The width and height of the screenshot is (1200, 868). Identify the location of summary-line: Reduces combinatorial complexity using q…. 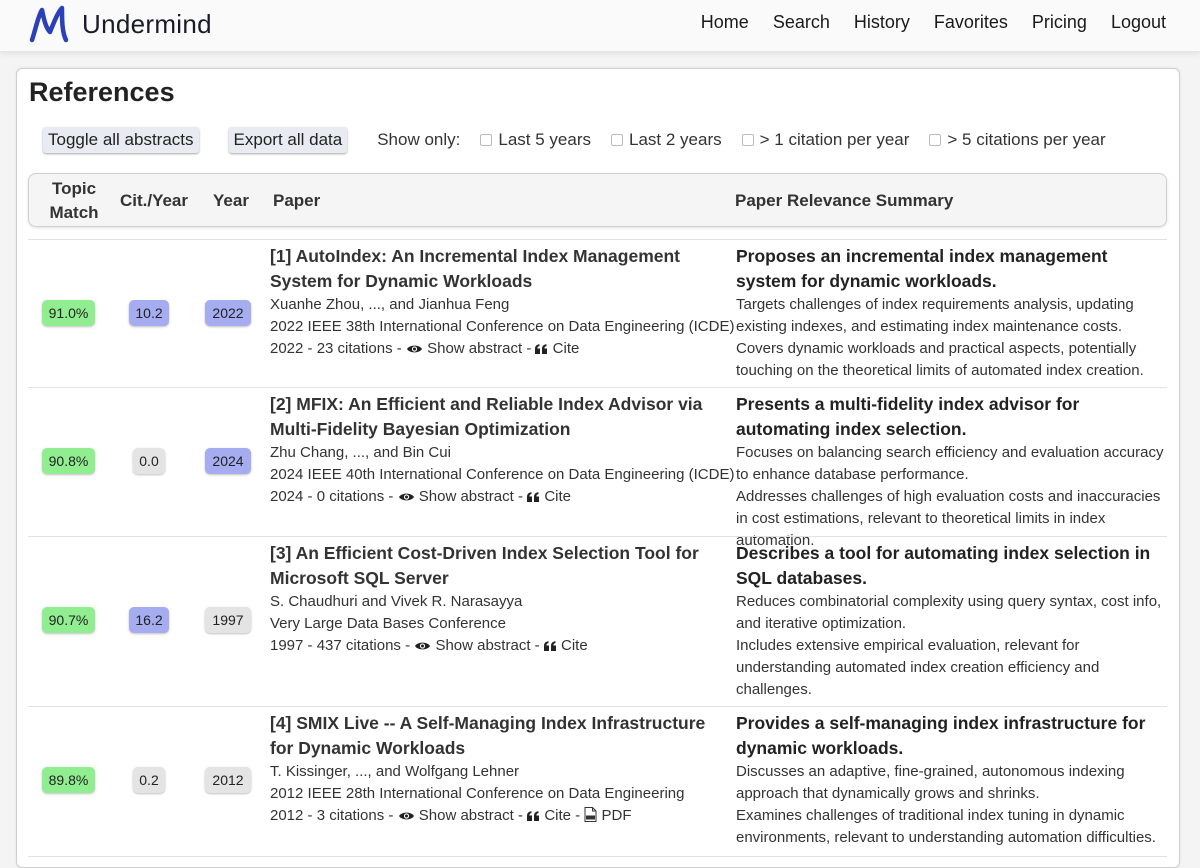
(949, 612).